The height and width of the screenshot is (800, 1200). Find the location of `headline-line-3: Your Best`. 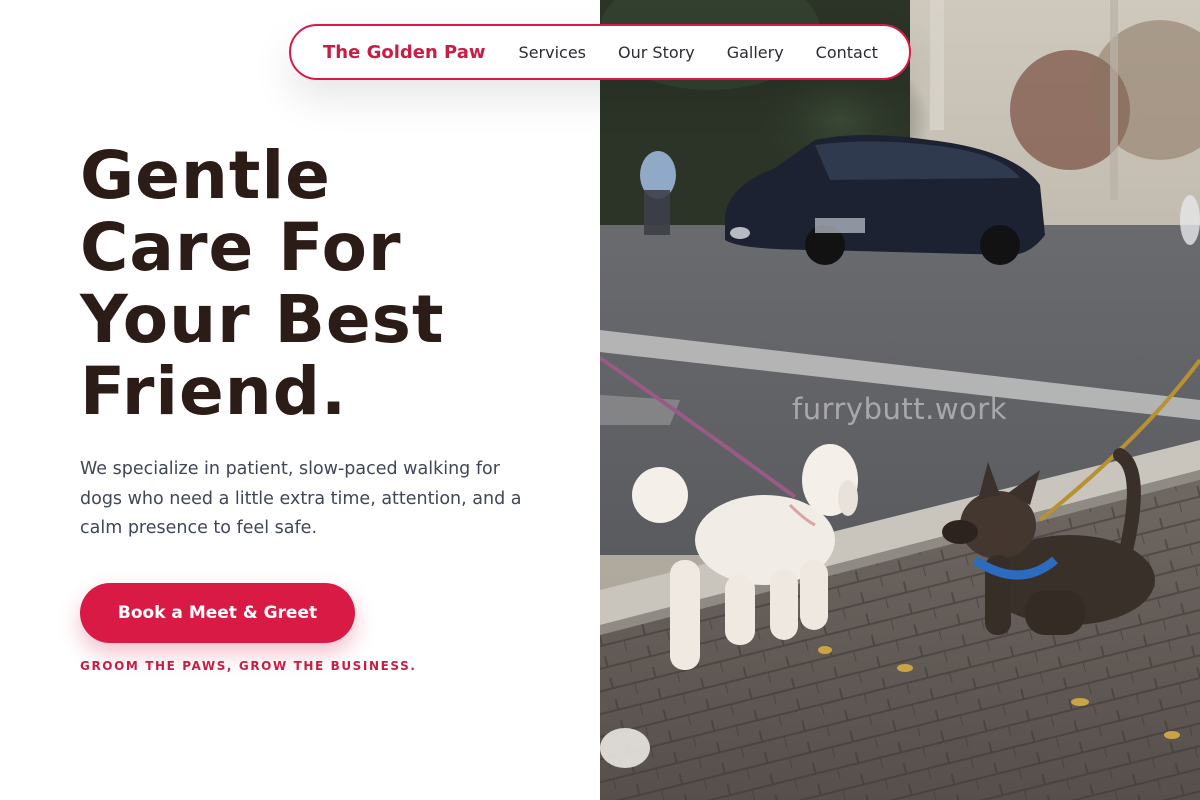

headline-line-3: Your Best is located at coordinates (262, 319).